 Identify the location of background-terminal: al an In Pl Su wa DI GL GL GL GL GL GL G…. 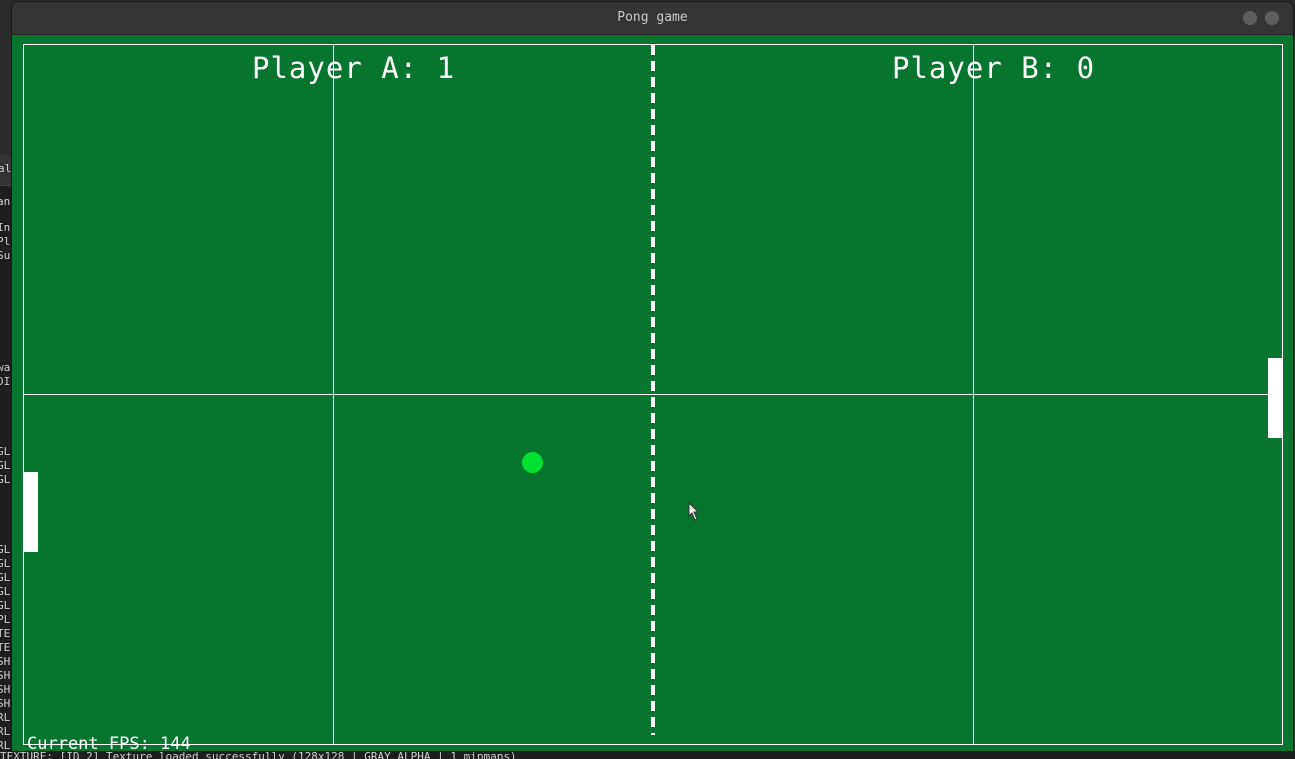
(6, 457).